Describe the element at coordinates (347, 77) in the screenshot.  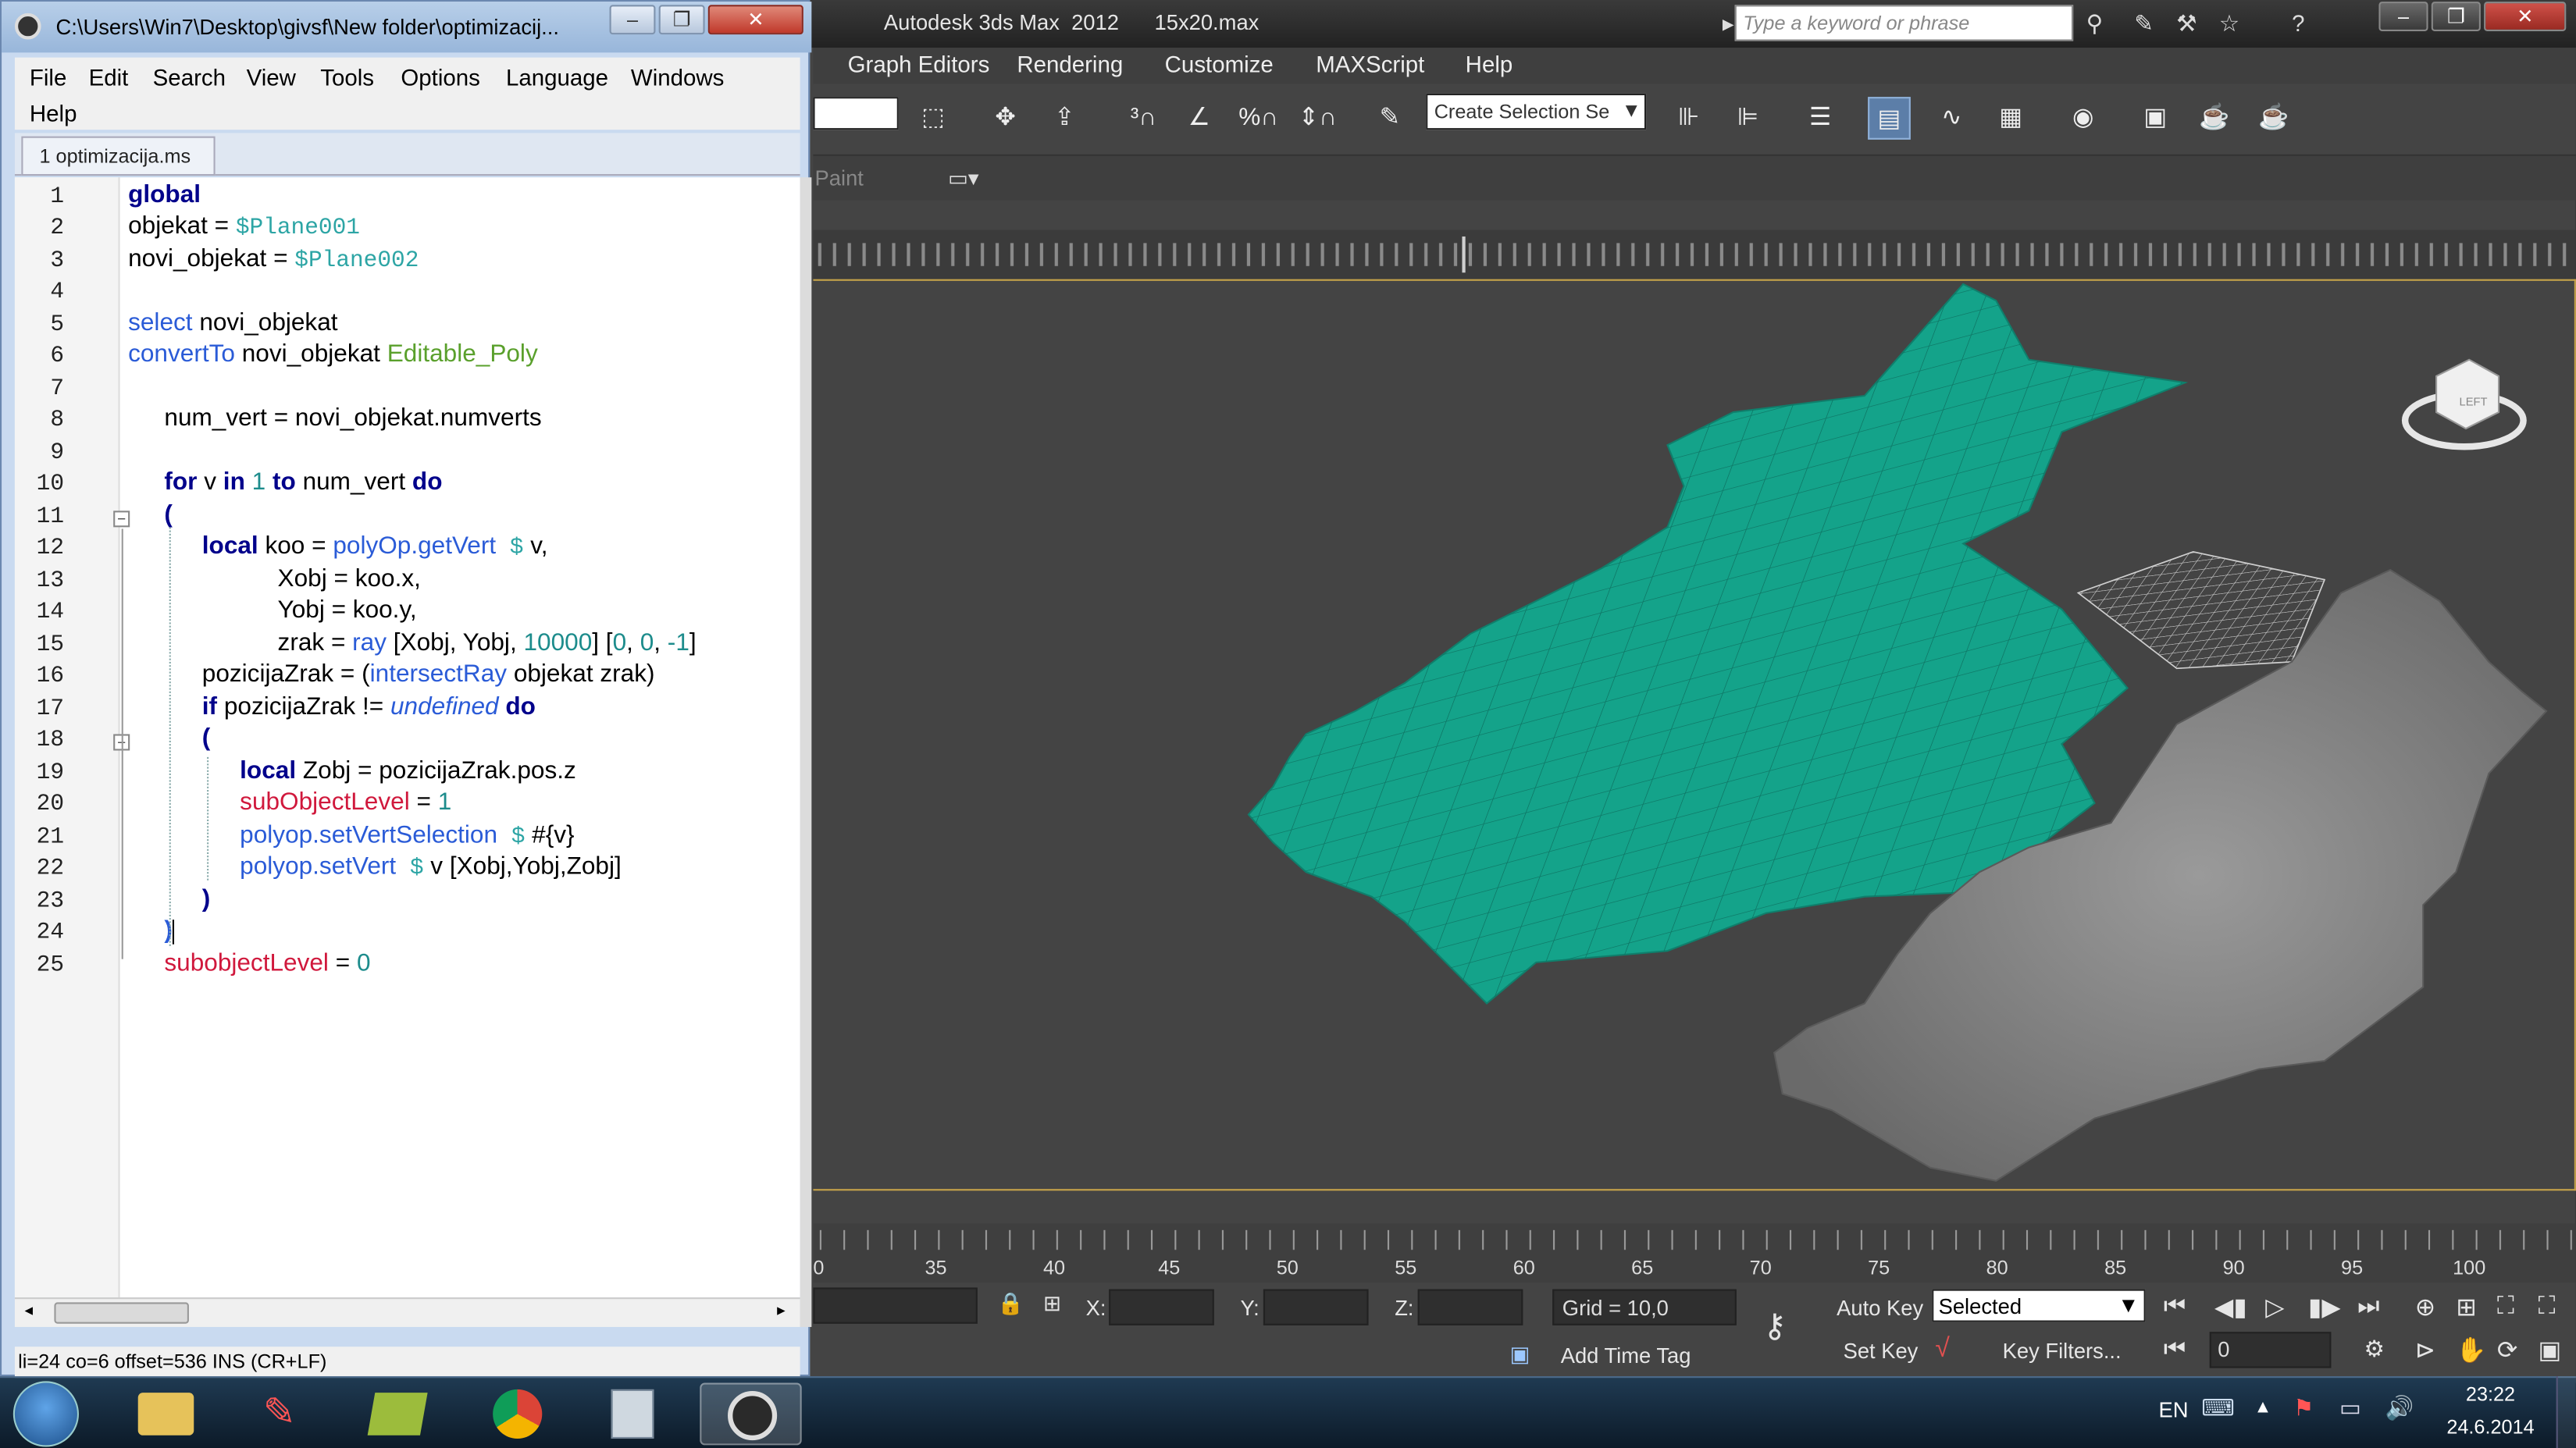
I see `menu-tools: Tools` at that location.